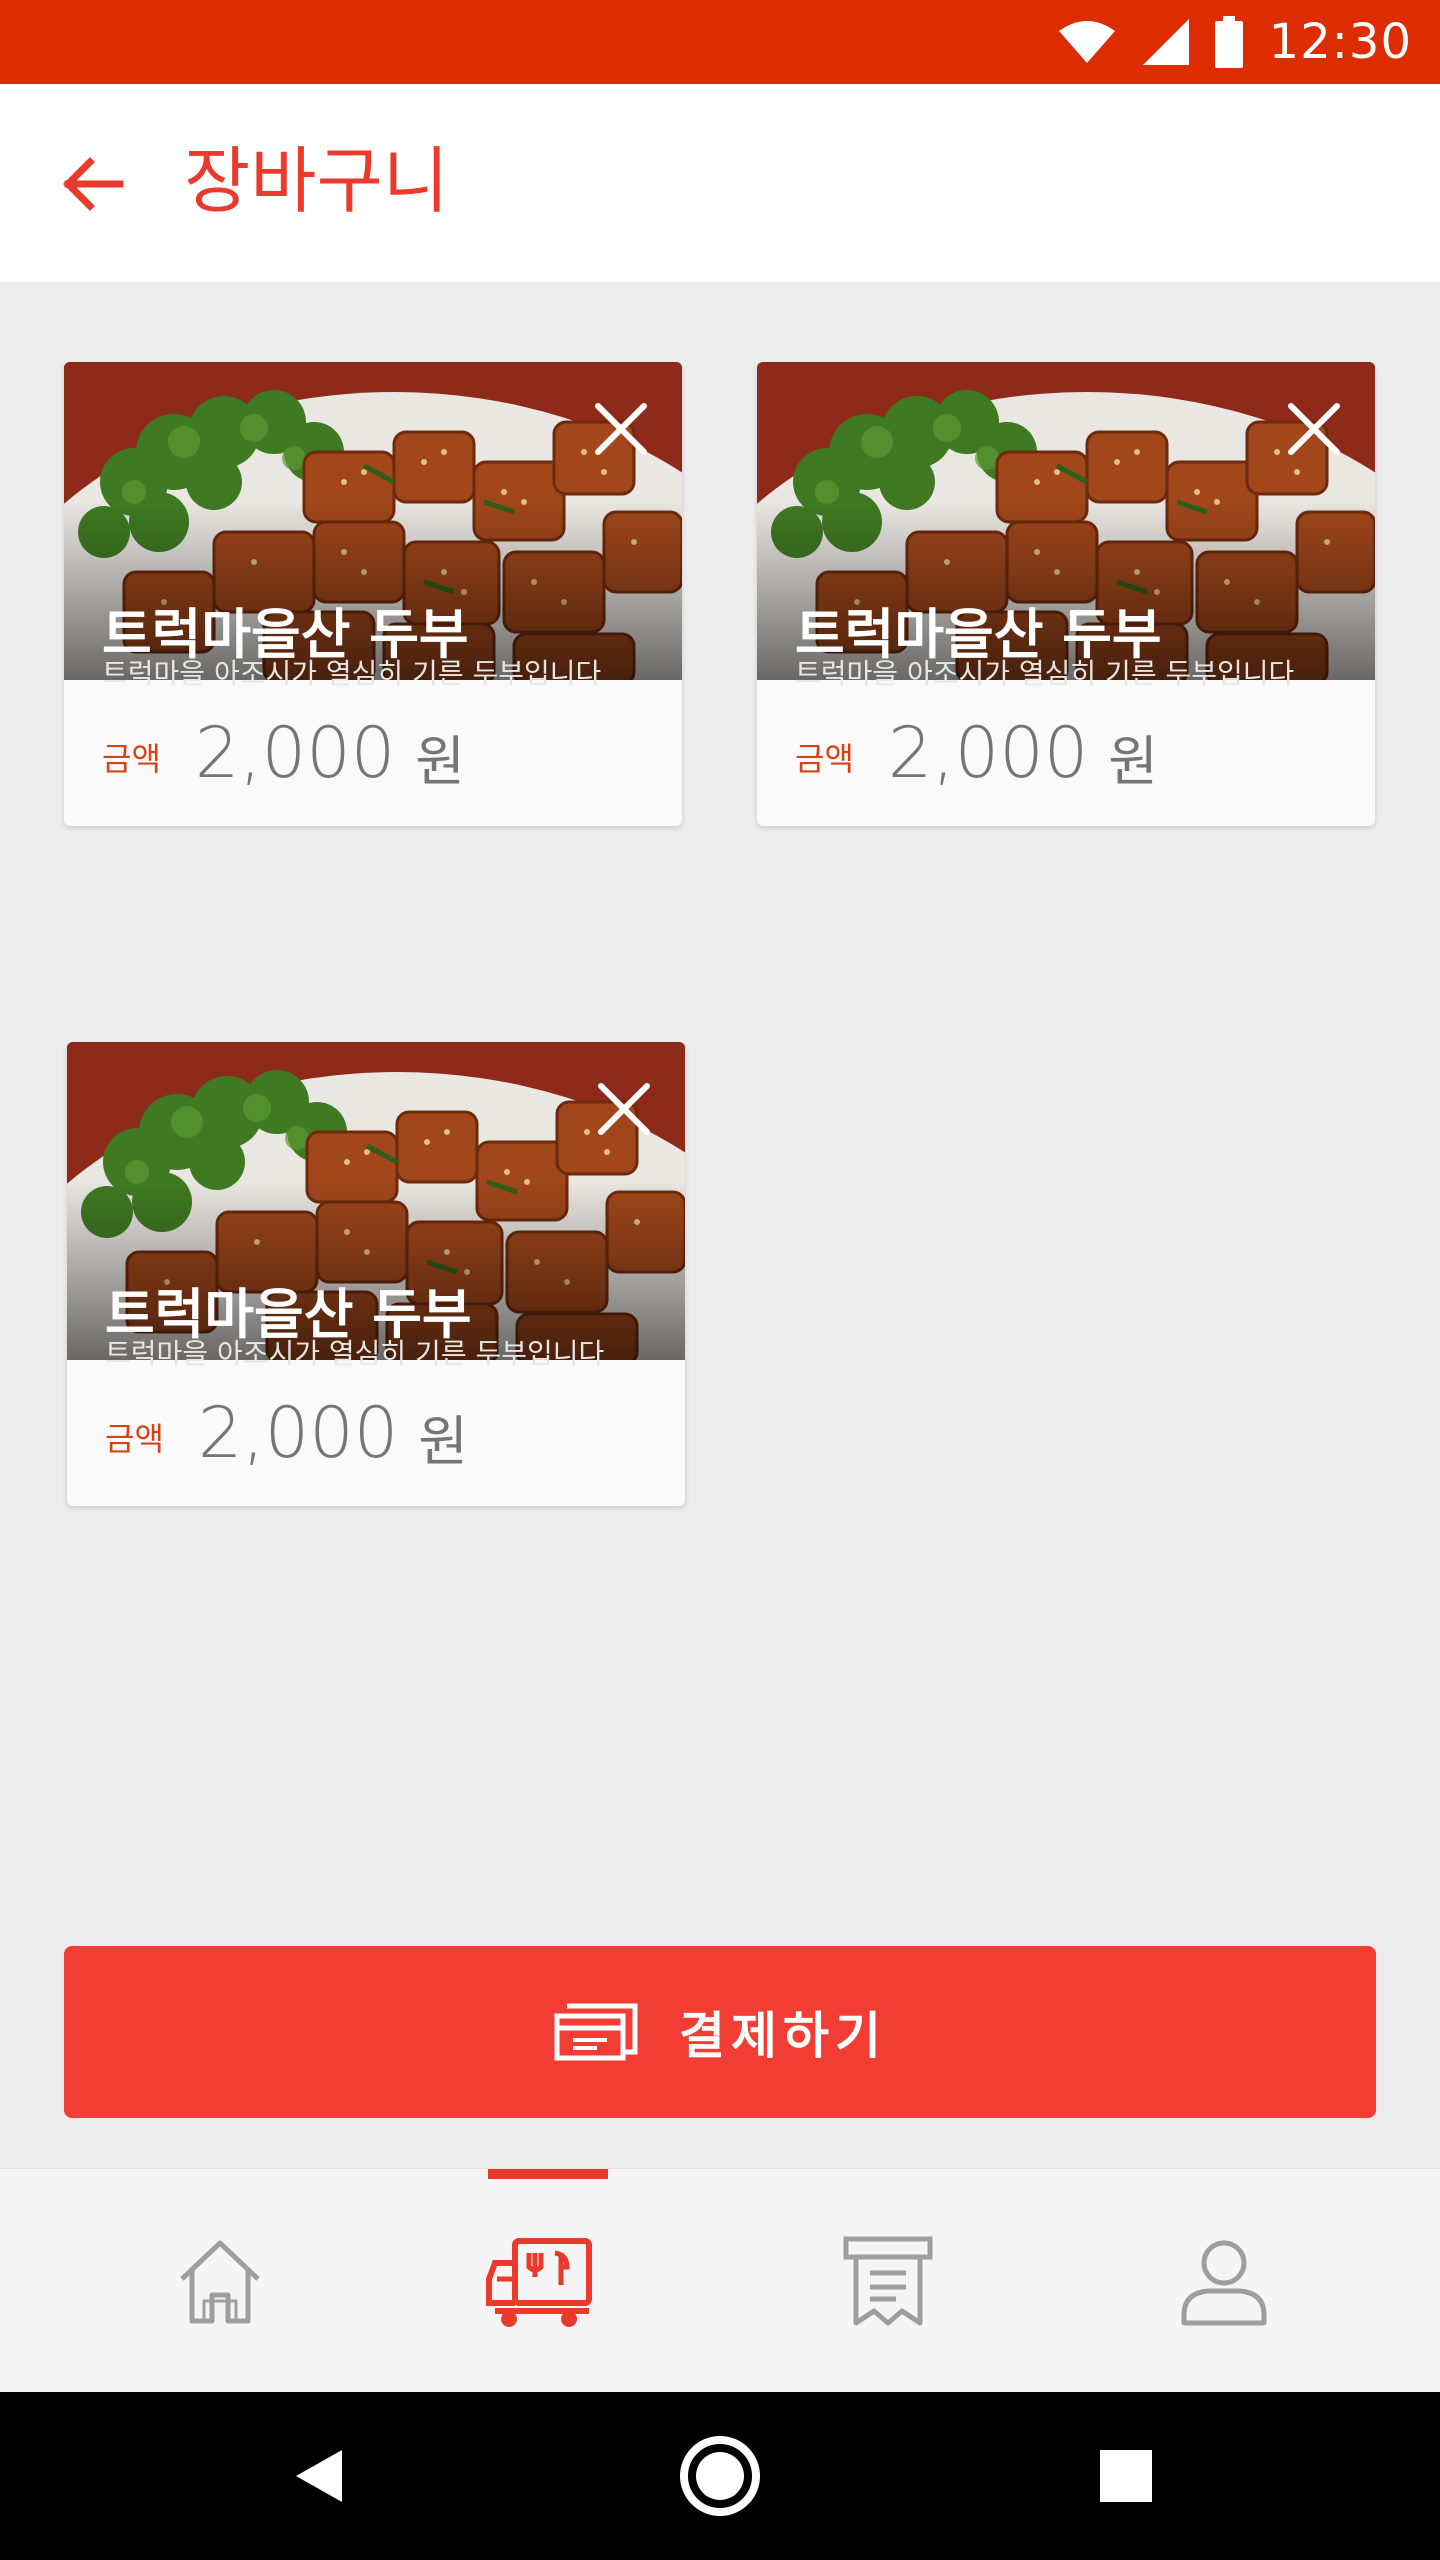  I want to click on battery-icon, so click(1228, 42).